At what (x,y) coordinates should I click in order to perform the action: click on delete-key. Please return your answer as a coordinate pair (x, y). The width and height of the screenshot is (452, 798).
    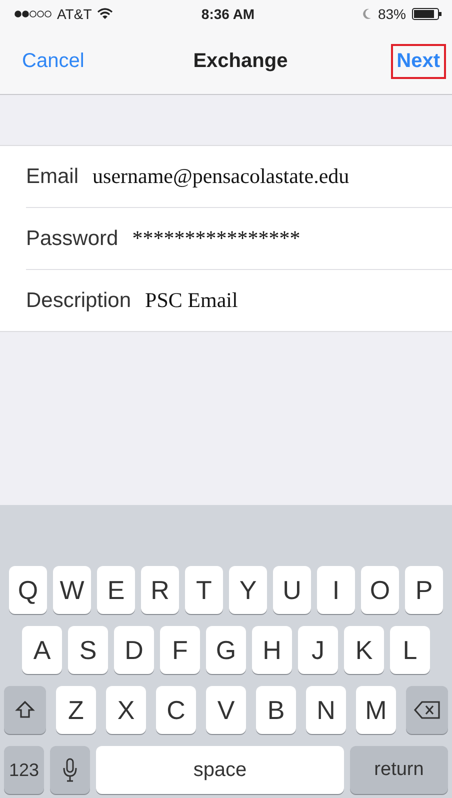
    Looking at the image, I should click on (427, 710).